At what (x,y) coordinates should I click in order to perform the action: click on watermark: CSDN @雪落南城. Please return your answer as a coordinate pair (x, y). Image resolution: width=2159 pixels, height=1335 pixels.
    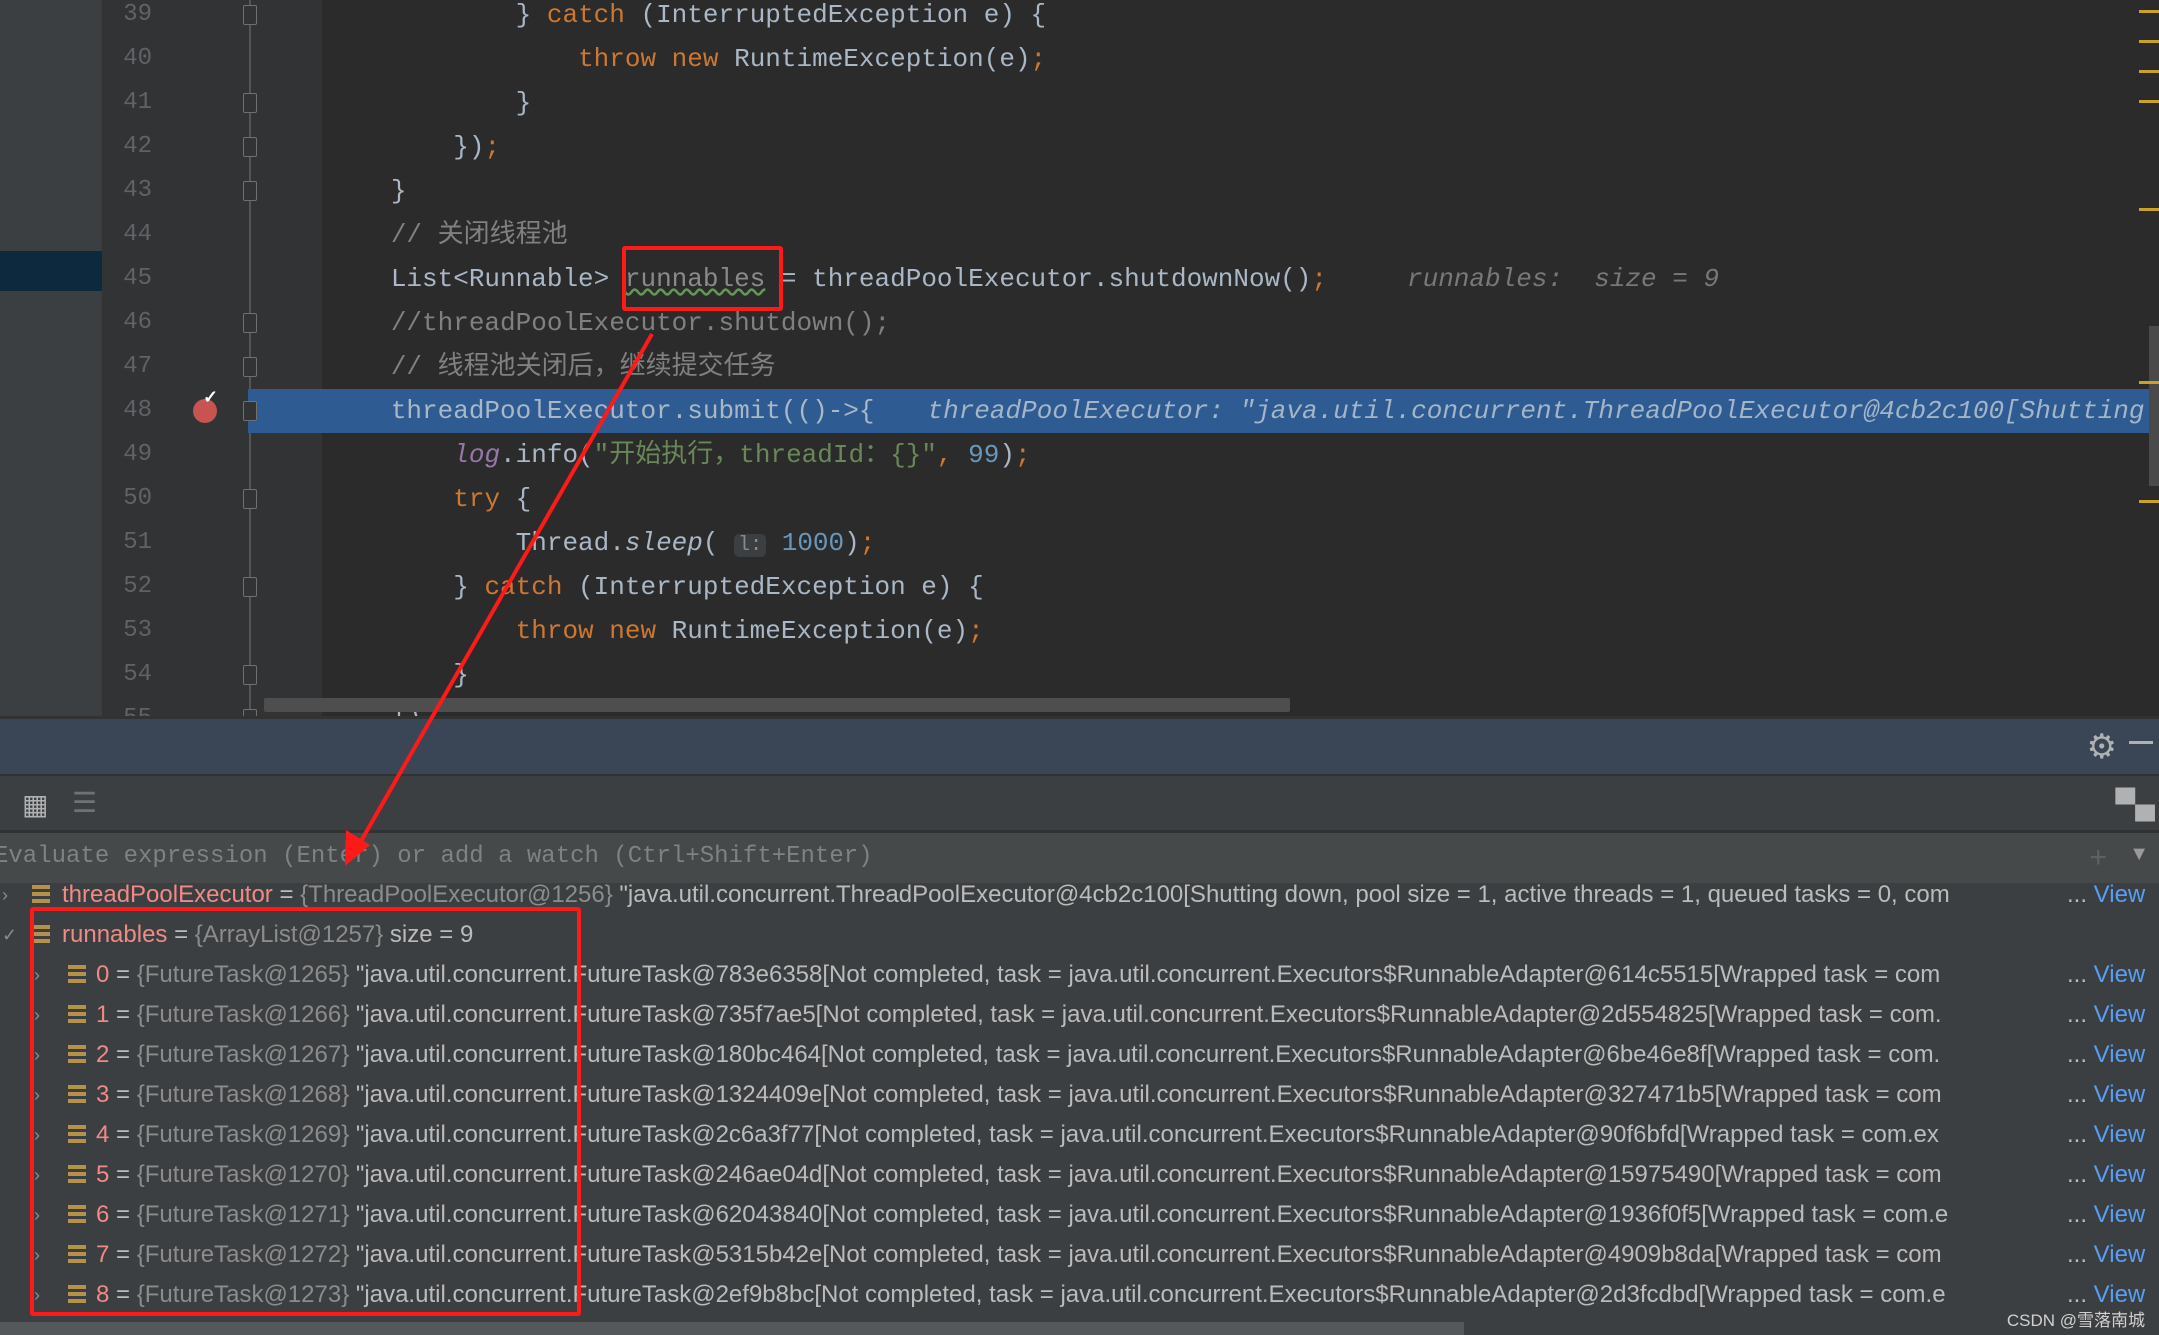
    Looking at the image, I should click on (2075, 1320).